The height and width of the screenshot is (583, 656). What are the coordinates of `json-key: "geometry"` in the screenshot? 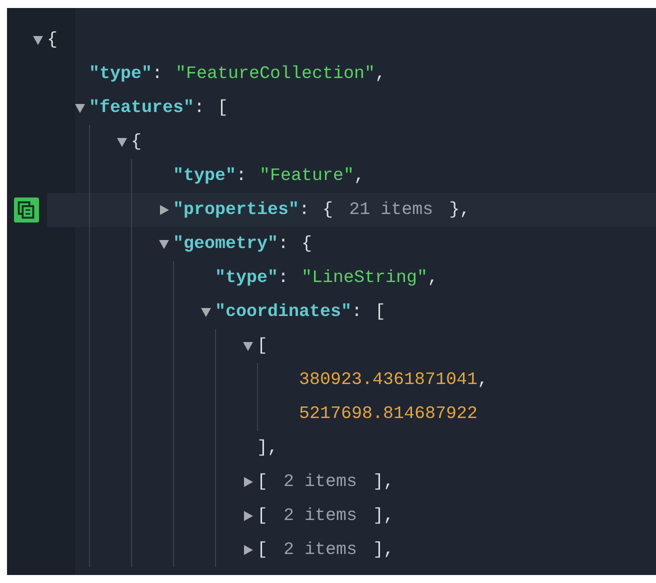 It's located at (225, 244).